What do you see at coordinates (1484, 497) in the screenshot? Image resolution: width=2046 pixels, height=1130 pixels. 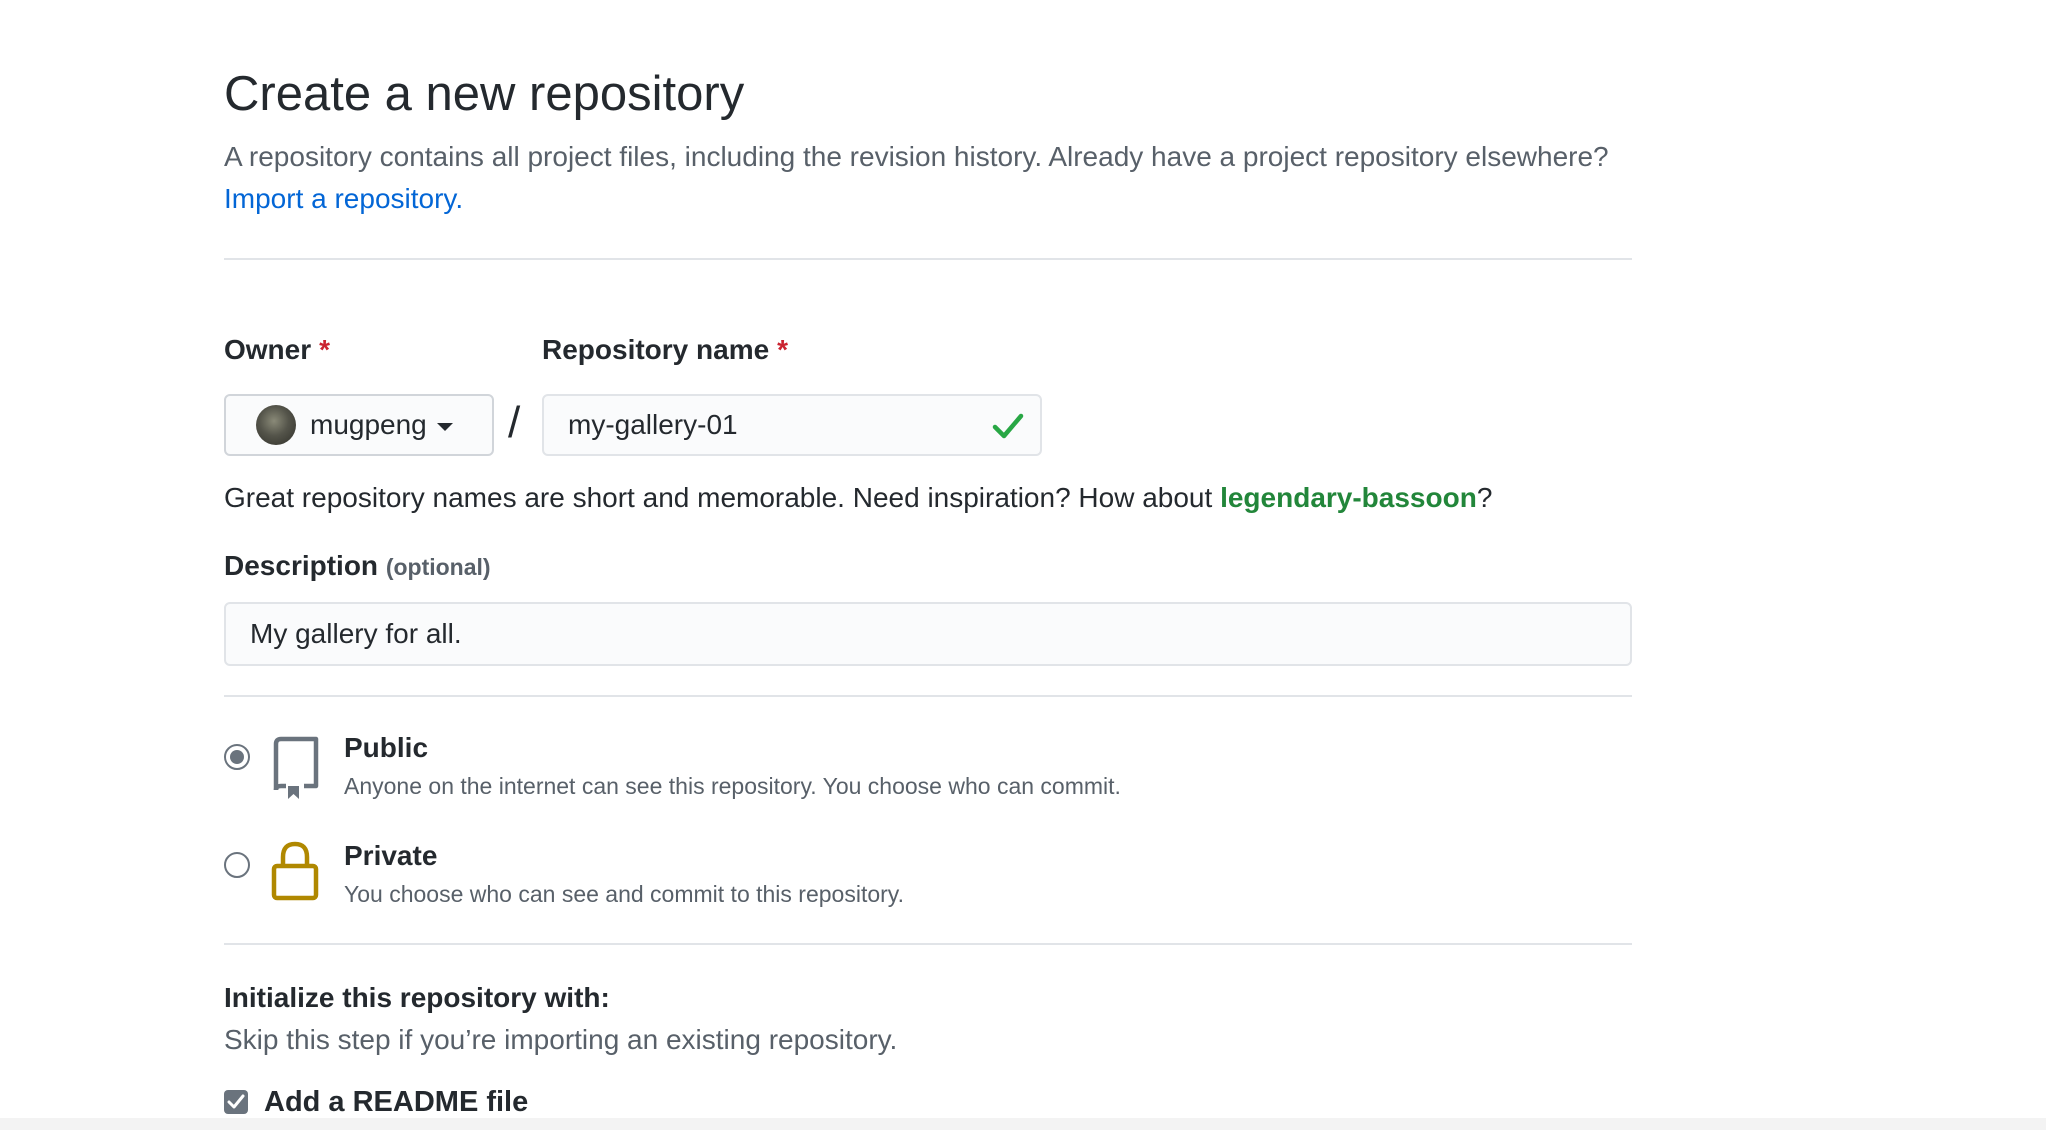 I see `hint-suffix: ?` at bounding box center [1484, 497].